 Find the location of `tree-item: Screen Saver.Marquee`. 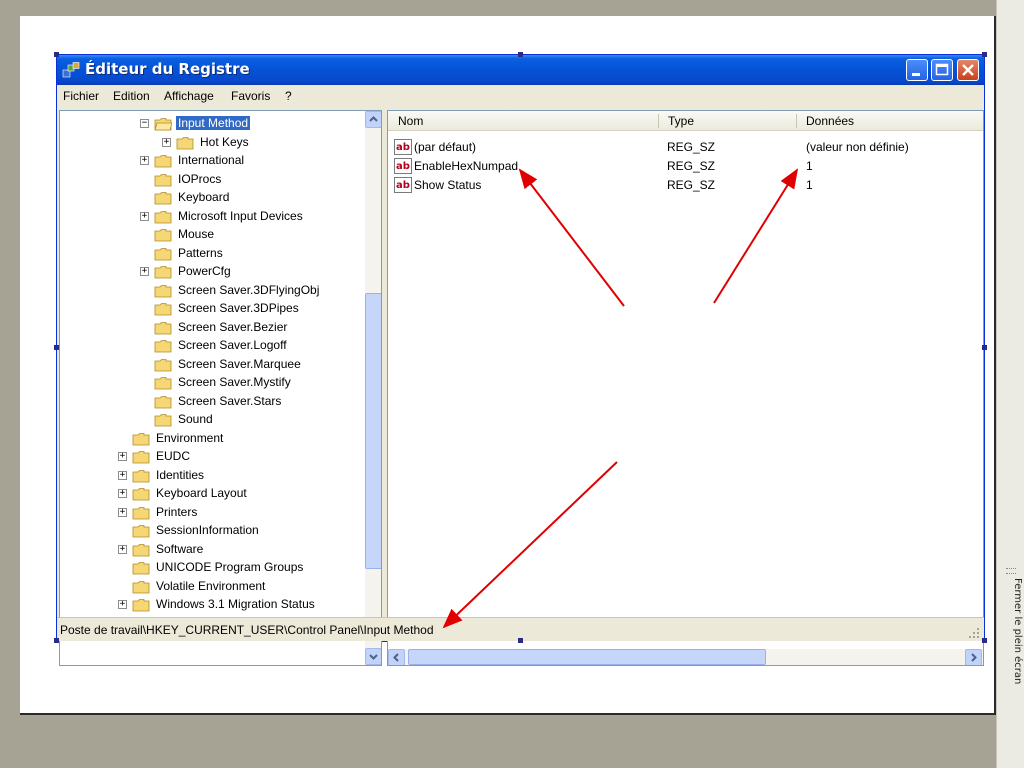

tree-item: Screen Saver.Marquee is located at coordinates (260, 365).